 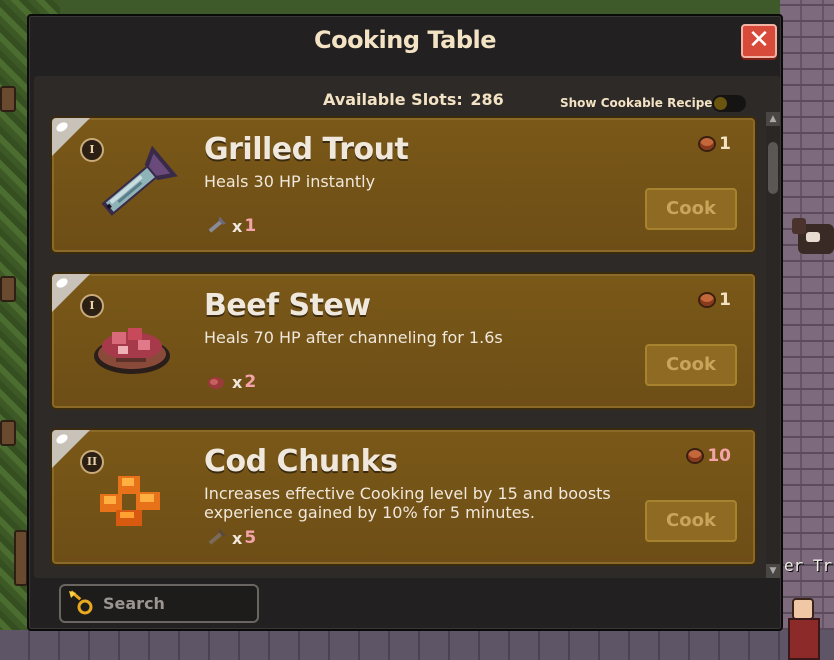 I want to click on ingredient-quantity: 1, so click(x=250, y=226).